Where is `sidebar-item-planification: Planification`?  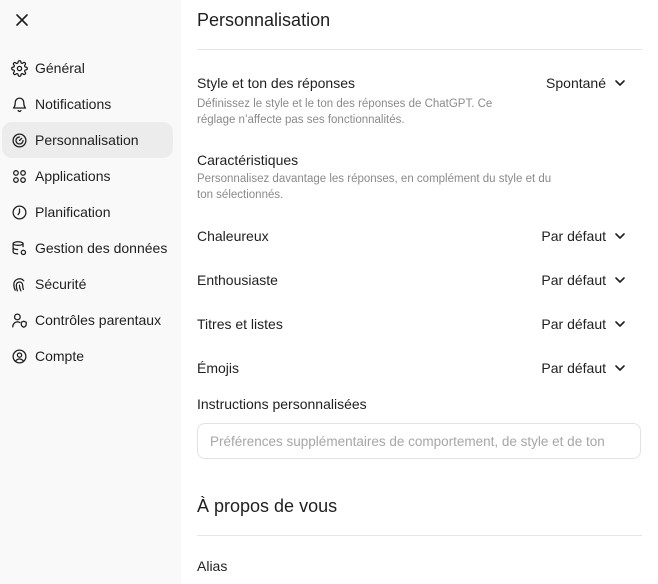
sidebar-item-planification: Planification is located at coordinates (87, 212).